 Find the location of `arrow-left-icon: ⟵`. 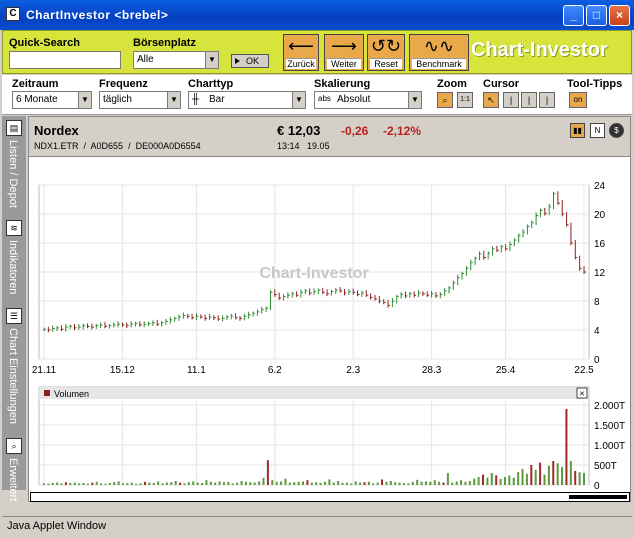

arrow-left-icon: ⟵ is located at coordinates (301, 46).